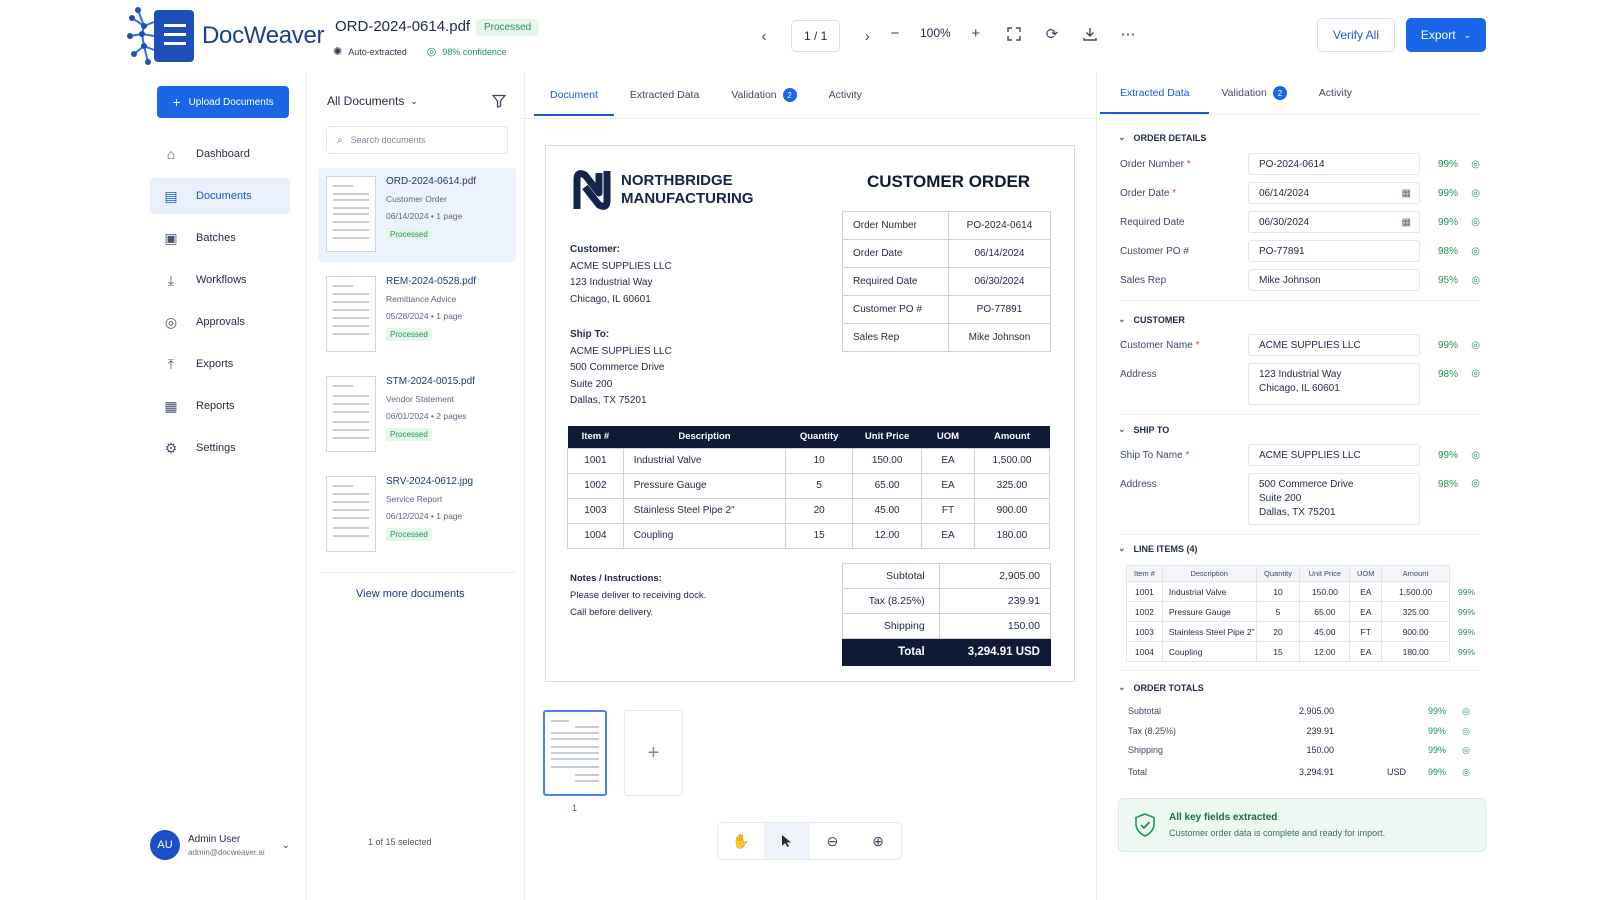 Image resolution: width=1600 pixels, height=900 pixels. What do you see at coordinates (1288, 651) in the screenshot?
I see `table-row: 1004 Coupling 15 12.00 EA 180.00` at bounding box center [1288, 651].